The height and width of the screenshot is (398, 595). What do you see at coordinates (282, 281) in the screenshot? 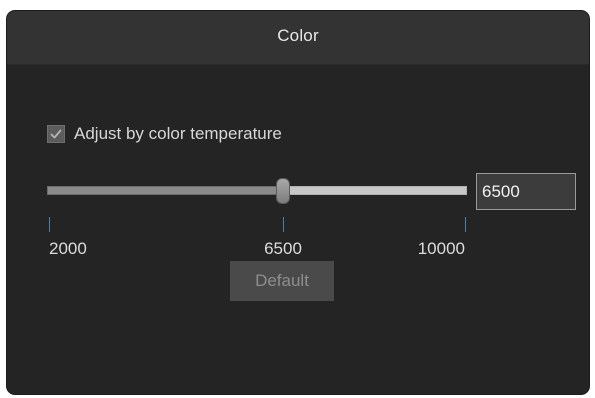
I see `default-button: Default` at bounding box center [282, 281].